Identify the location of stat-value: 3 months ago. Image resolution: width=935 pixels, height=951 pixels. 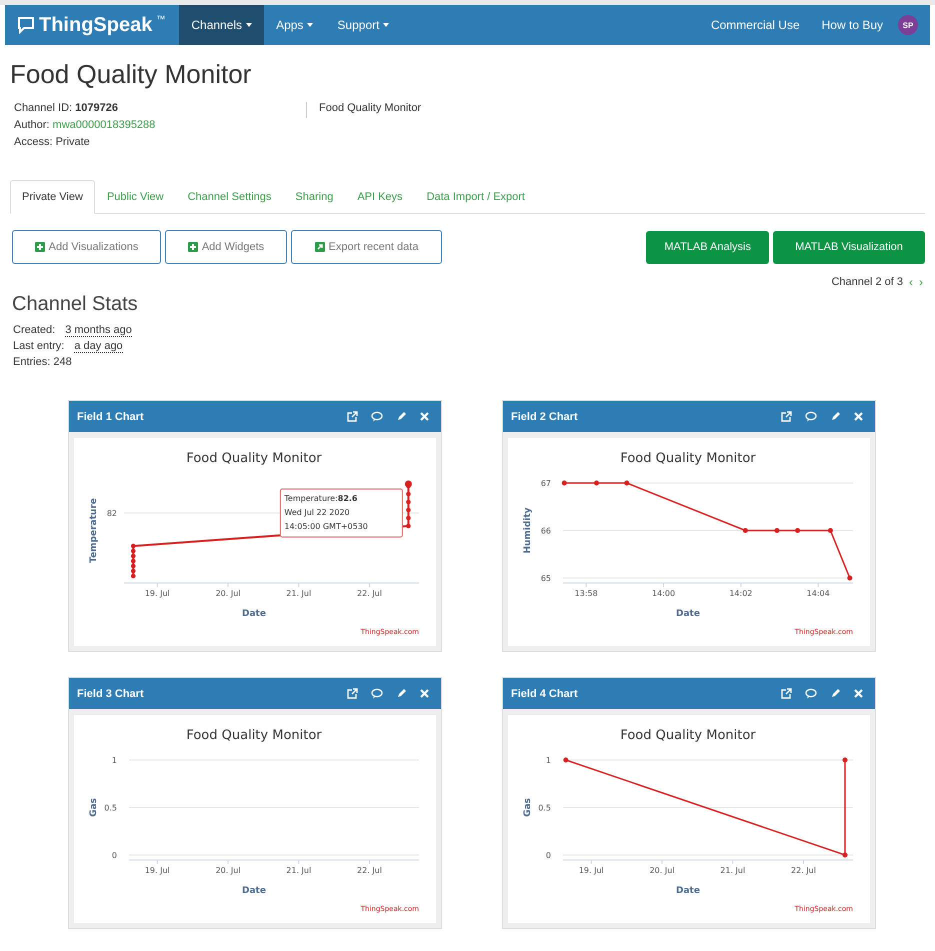
(98, 330).